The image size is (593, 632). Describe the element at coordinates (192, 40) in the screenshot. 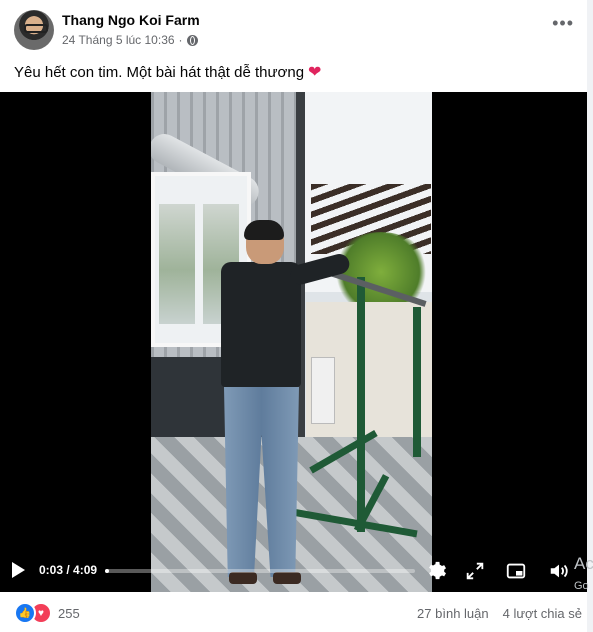

I see `globe-icon` at that location.